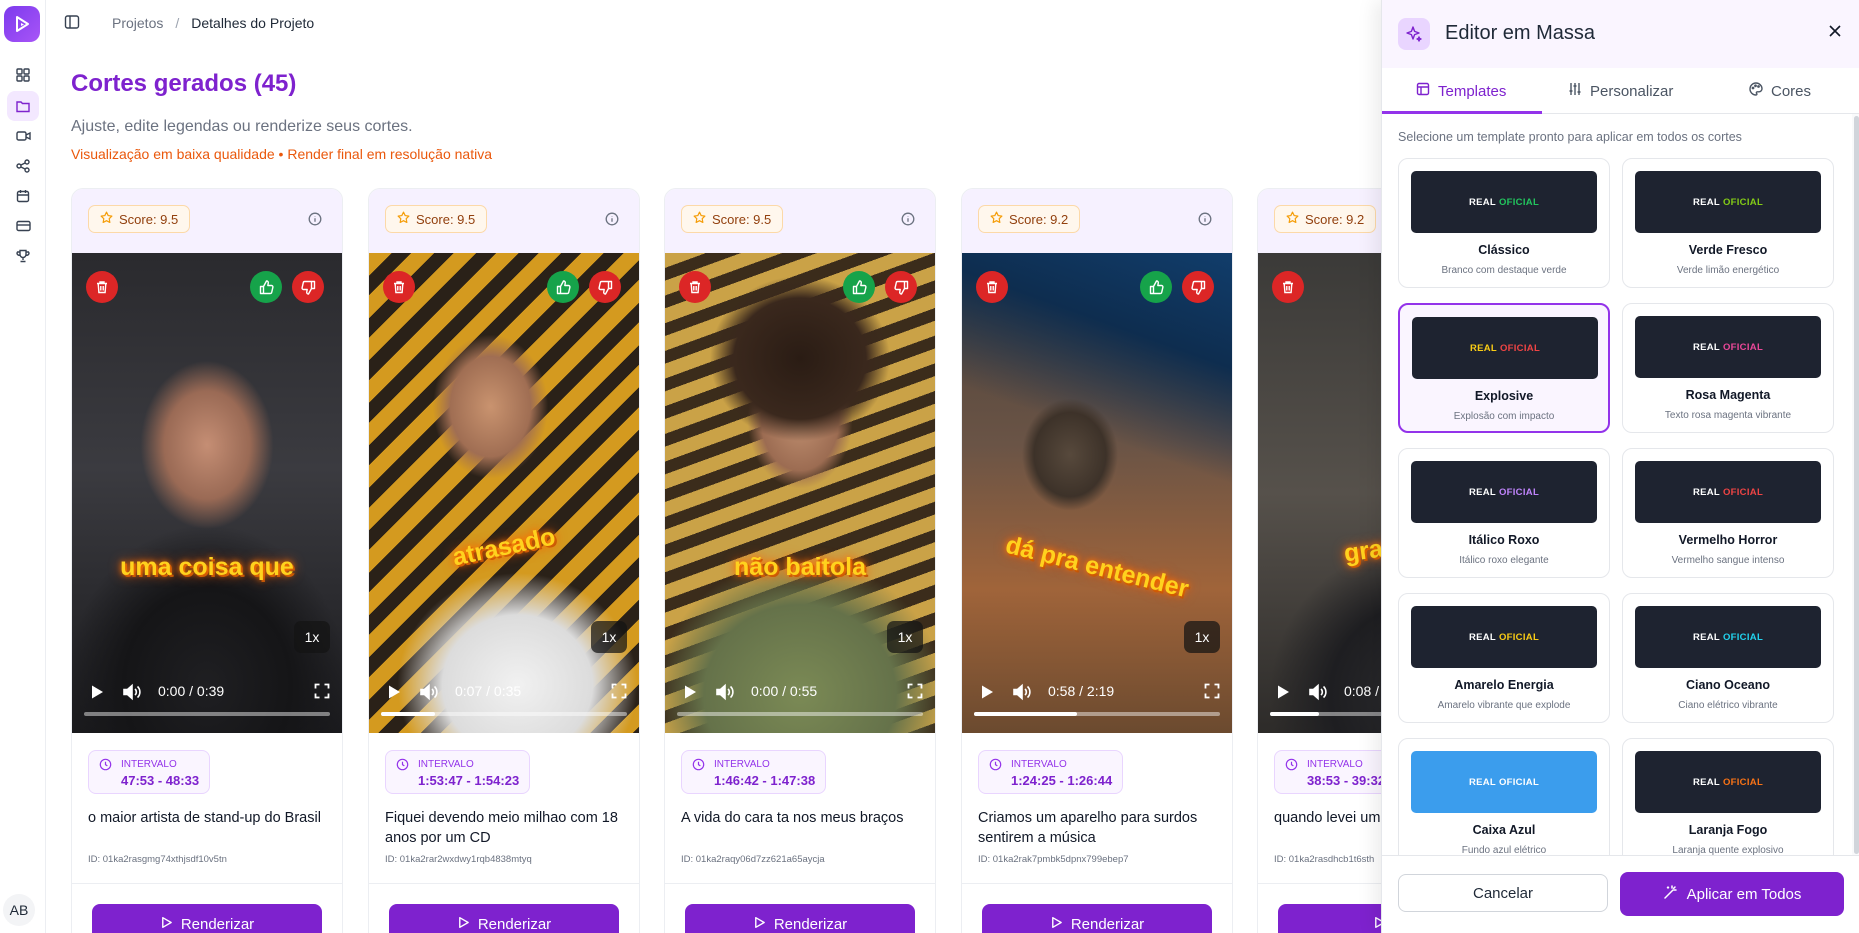 The height and width of the screenshot is (933, 1859). Describe the element at coordinates (23, 106) in the screenshot. I see `folder-icon` at that location.